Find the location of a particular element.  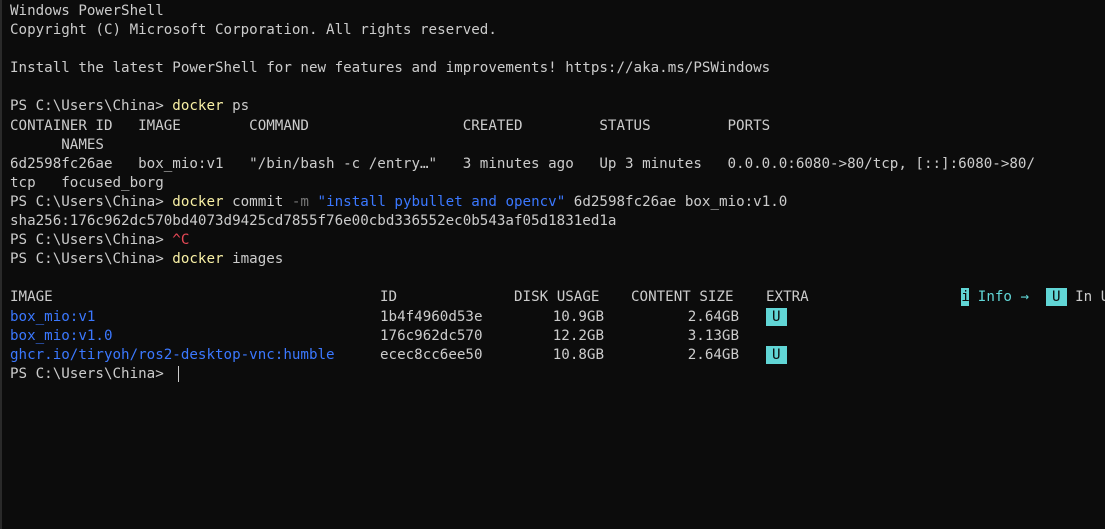

image-name: box_mio:v1 is located at coordinates (53, 316).